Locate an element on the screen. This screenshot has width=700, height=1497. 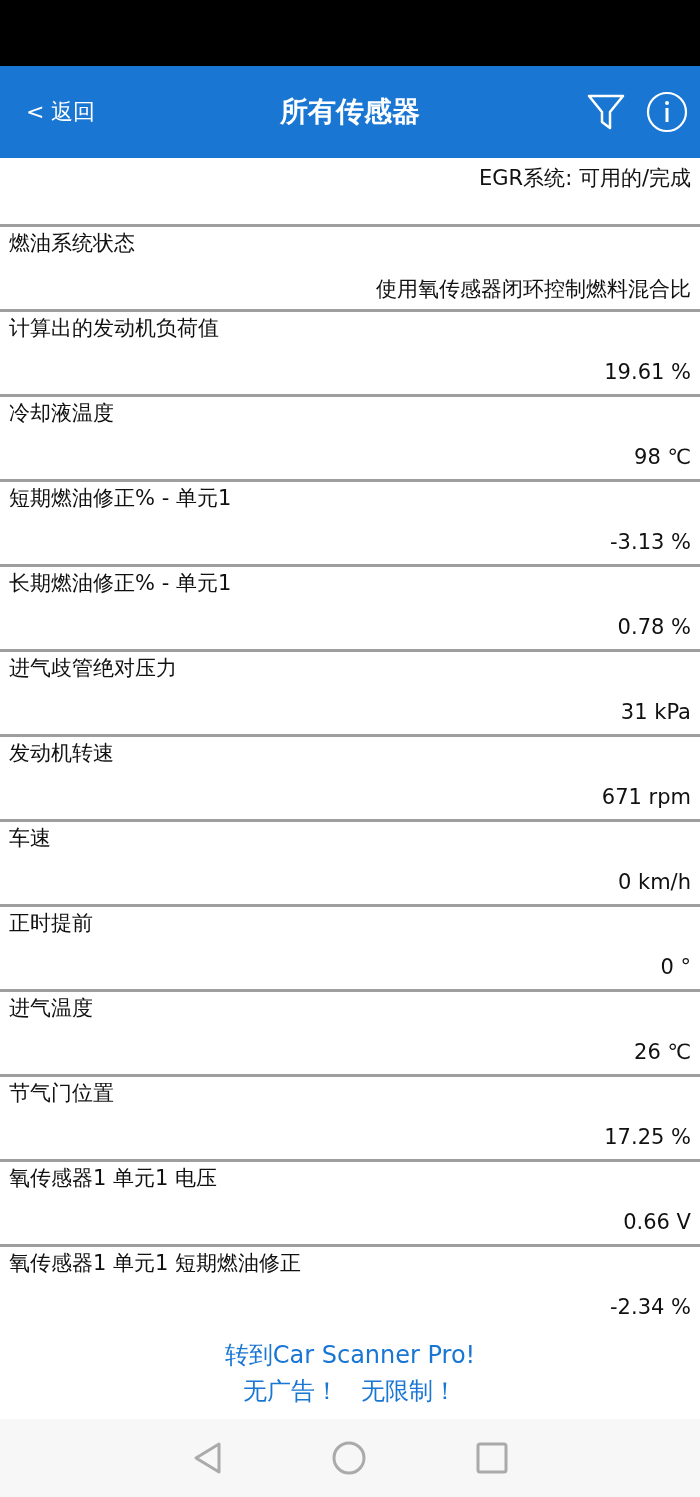
sensor-name: 进气温度 is located at coordinates (51, 1008).